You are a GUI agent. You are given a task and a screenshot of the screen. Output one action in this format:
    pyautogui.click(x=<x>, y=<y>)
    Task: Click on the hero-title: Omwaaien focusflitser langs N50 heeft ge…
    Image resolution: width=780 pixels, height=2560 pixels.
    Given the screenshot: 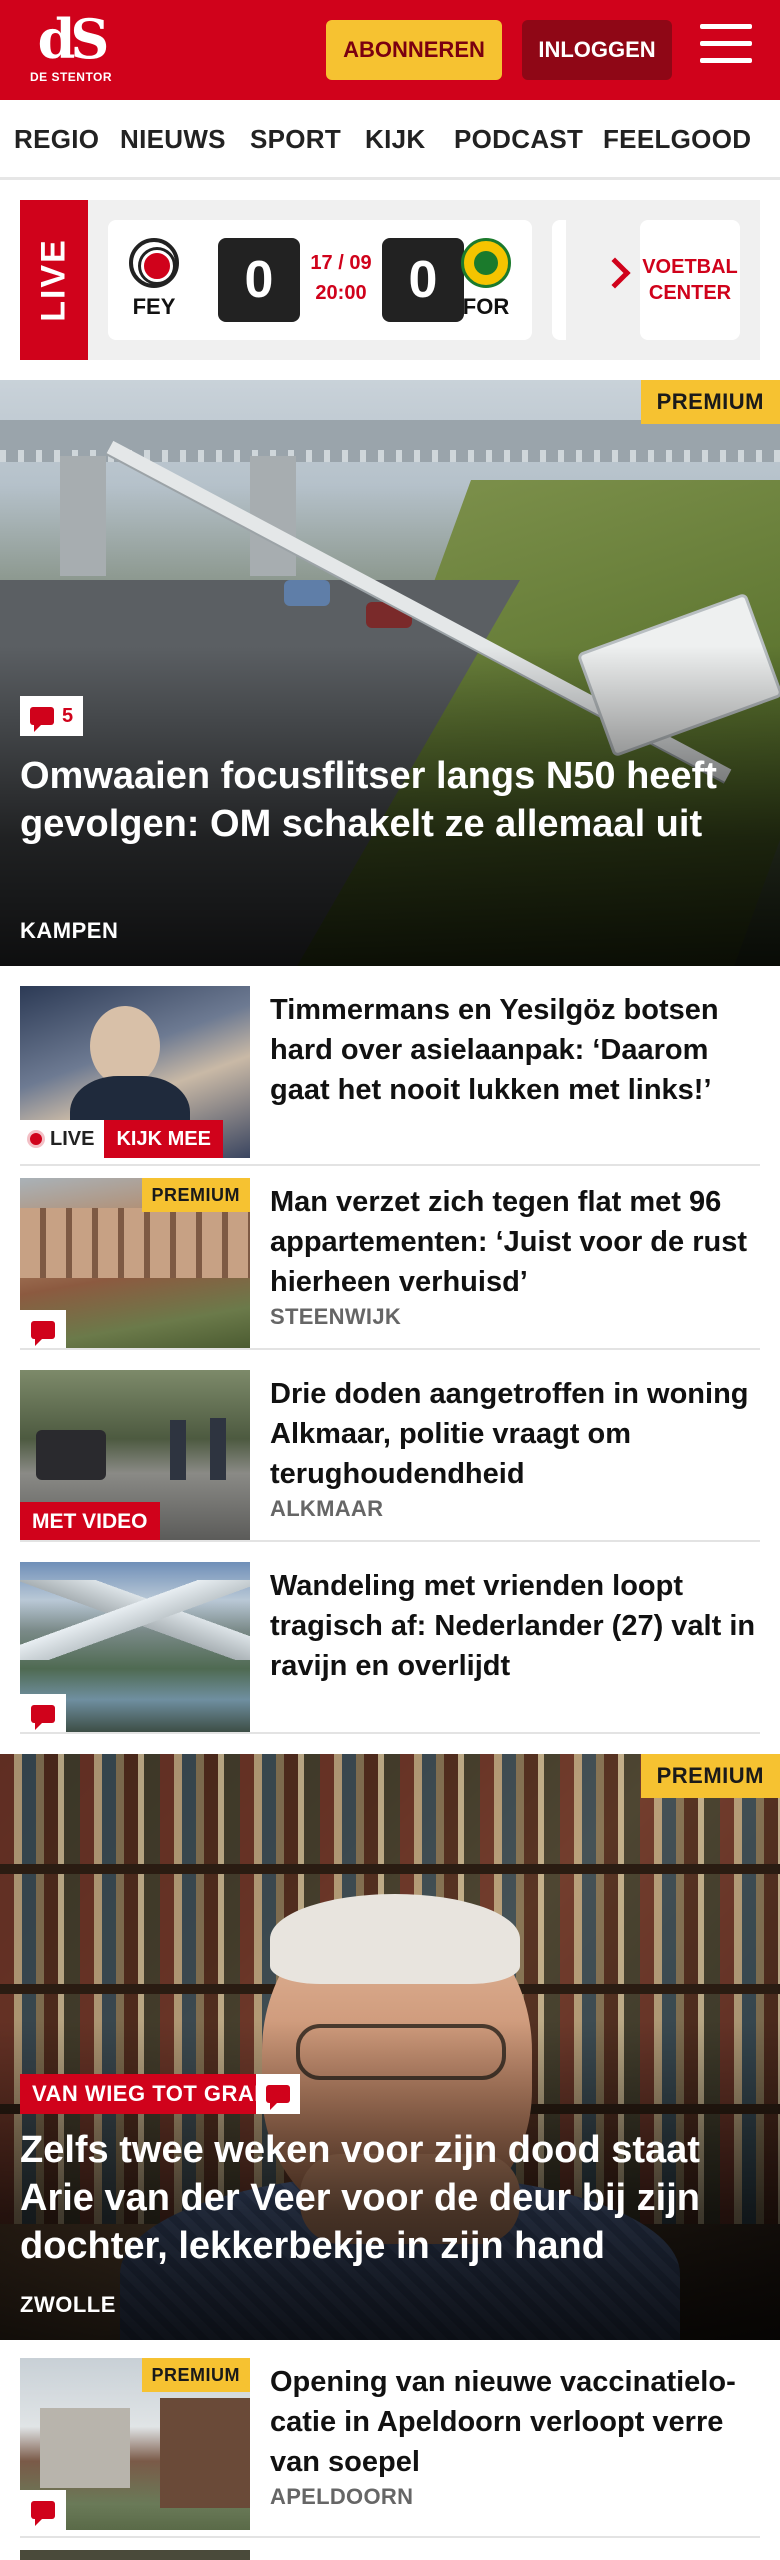 What is the action you would take?
    pyautogui.click(x=390, y=800)
    